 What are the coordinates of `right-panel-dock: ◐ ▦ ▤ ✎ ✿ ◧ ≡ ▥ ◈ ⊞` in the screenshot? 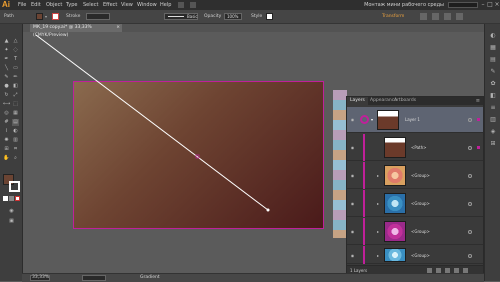 It's located at (492, 152).